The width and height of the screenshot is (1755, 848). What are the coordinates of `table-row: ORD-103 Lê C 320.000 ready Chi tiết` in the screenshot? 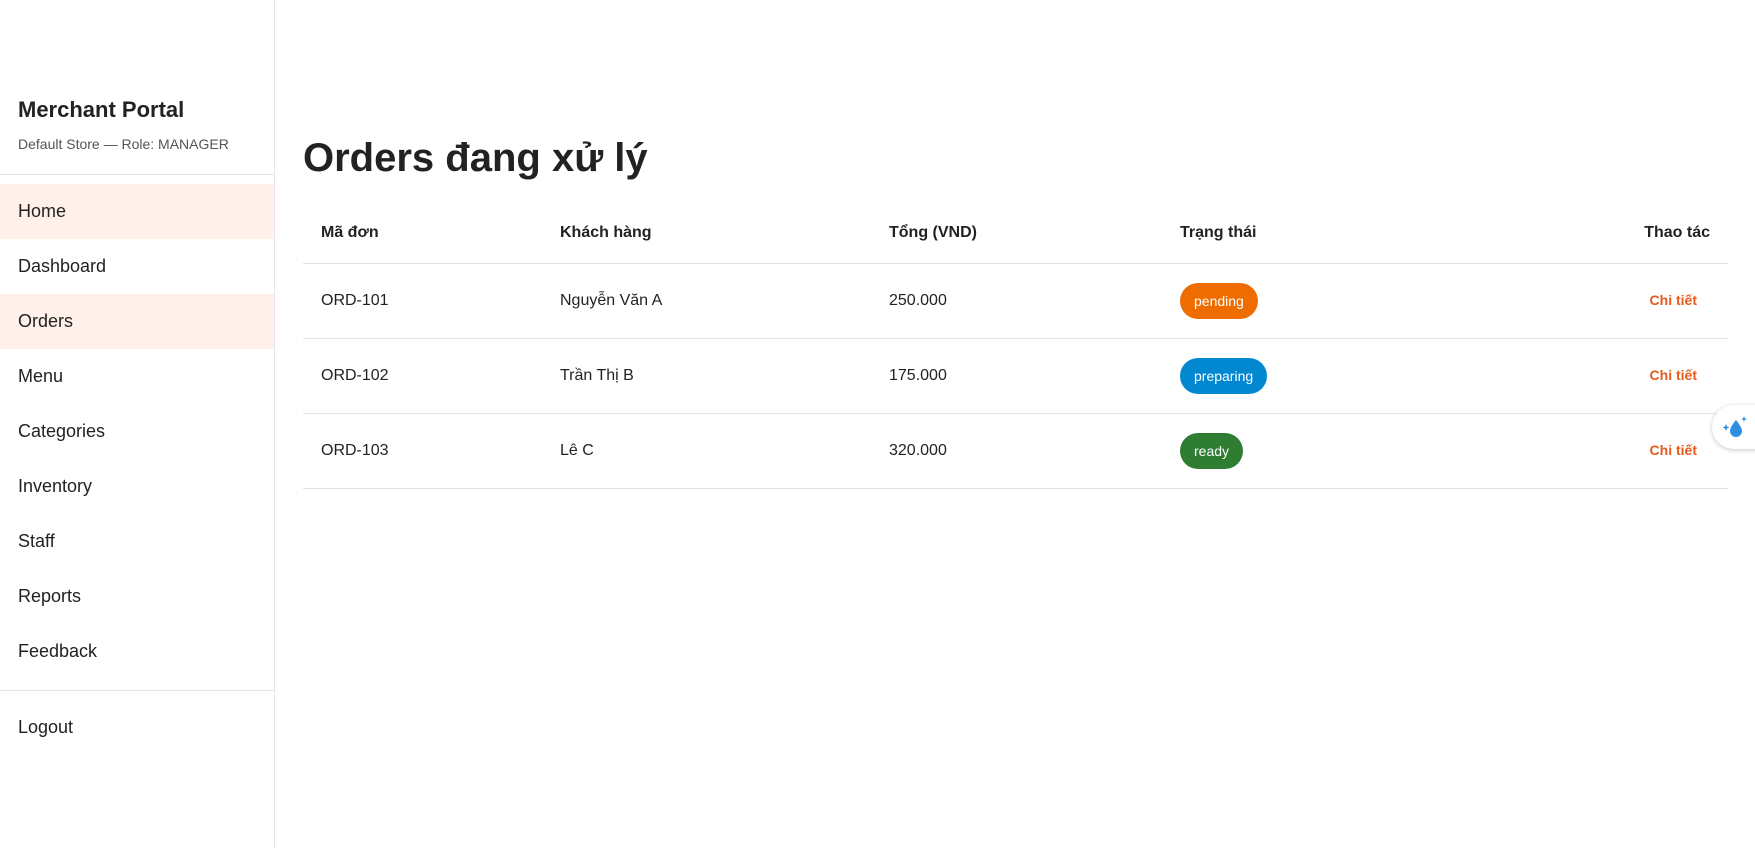 It's located at (1015, 451).